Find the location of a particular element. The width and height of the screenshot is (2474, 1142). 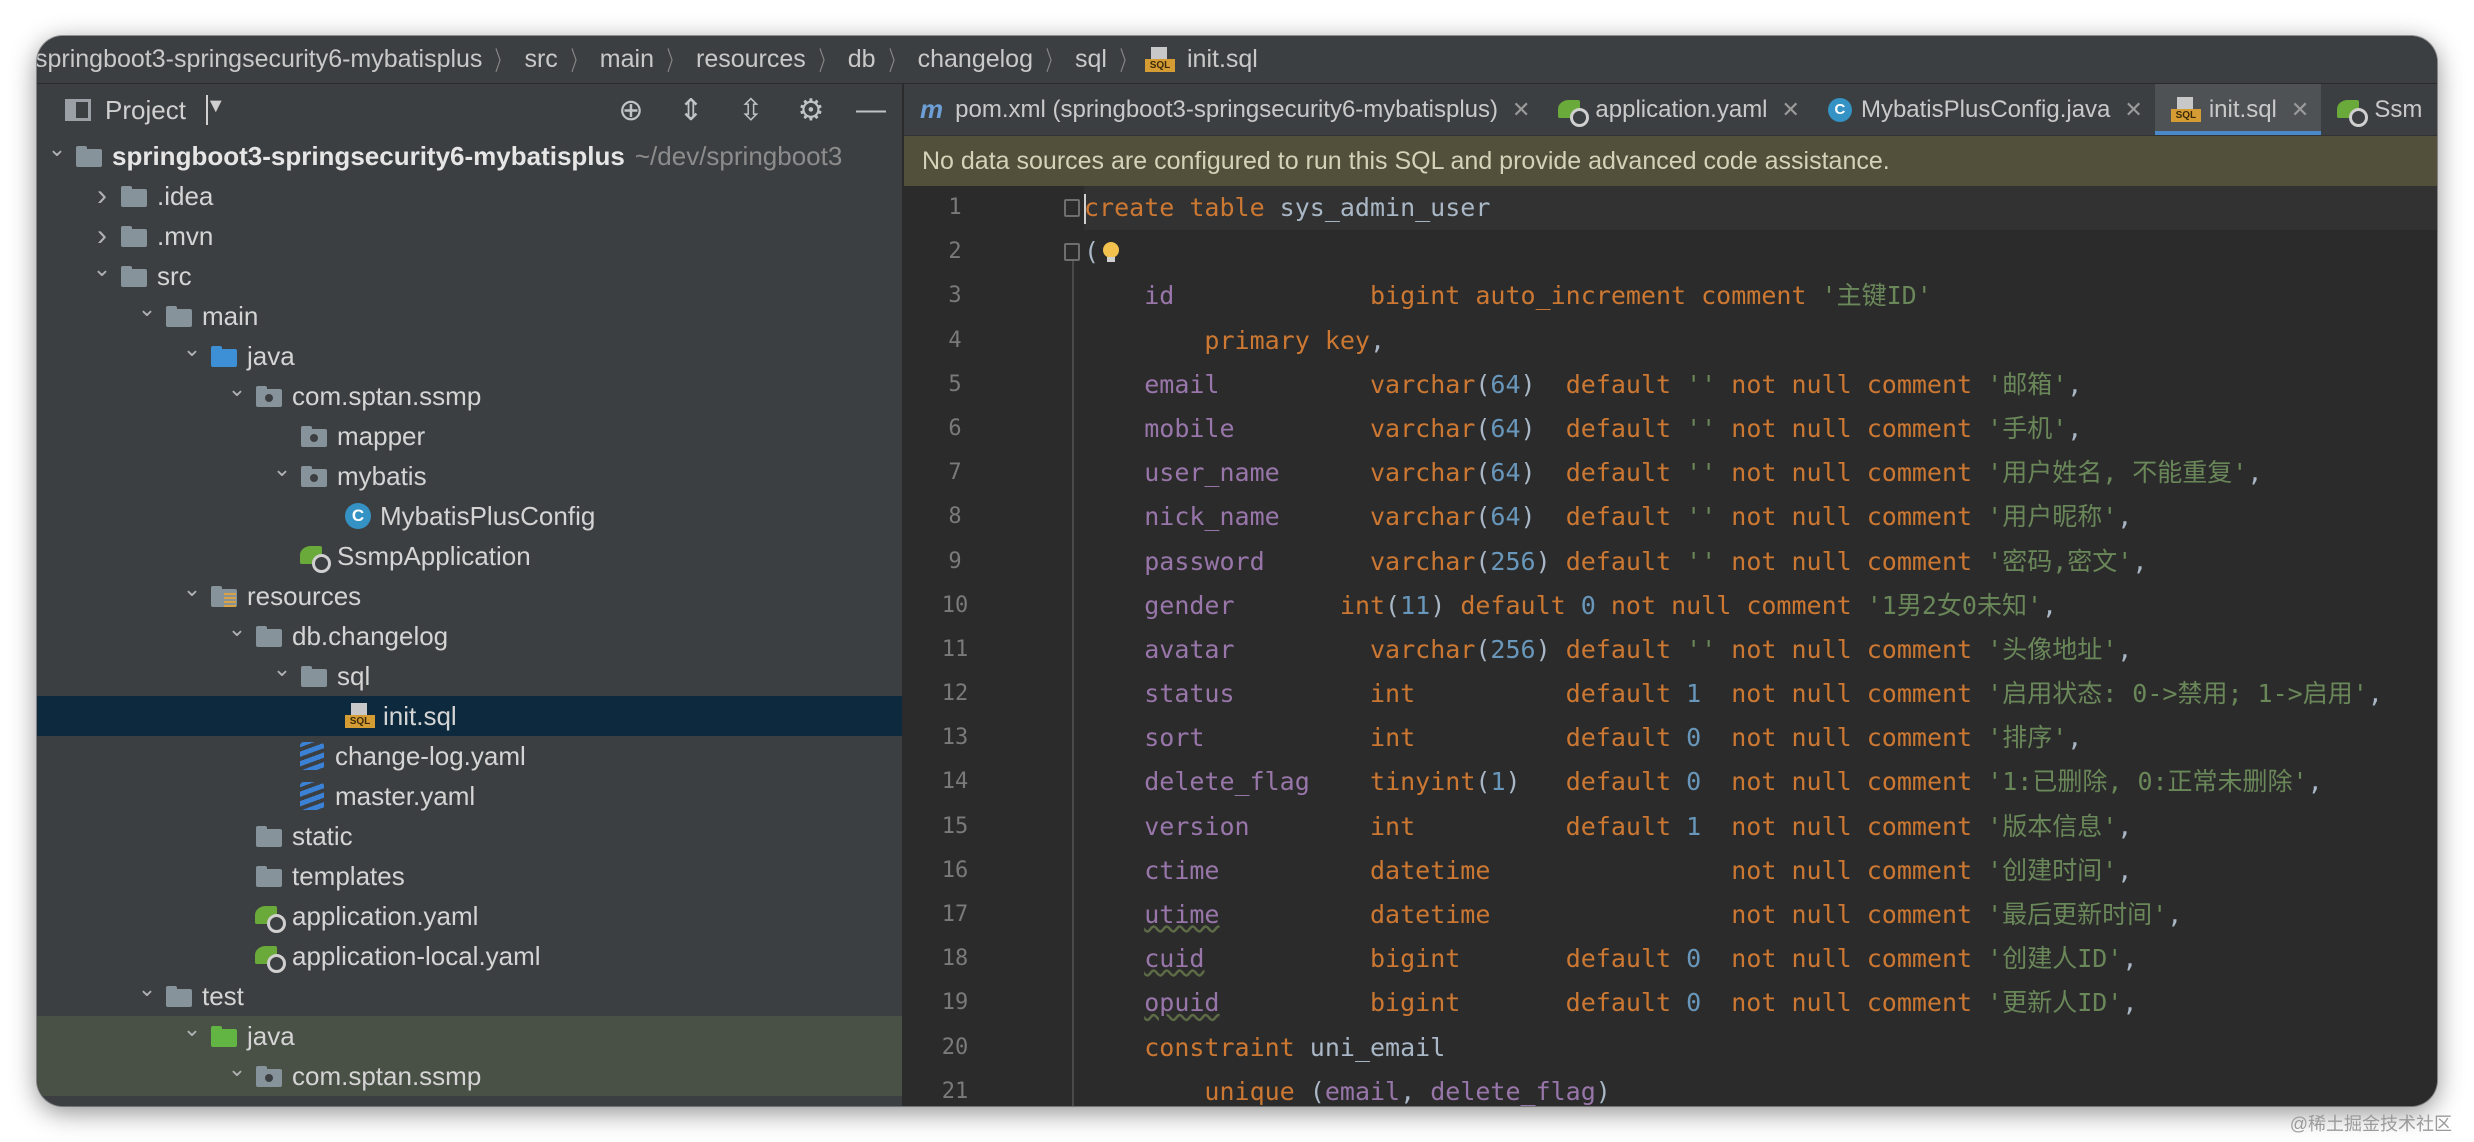

breadcrumb-item: springboot3-springsecurity6-mybatisplus is located at coordinates (261, 59).